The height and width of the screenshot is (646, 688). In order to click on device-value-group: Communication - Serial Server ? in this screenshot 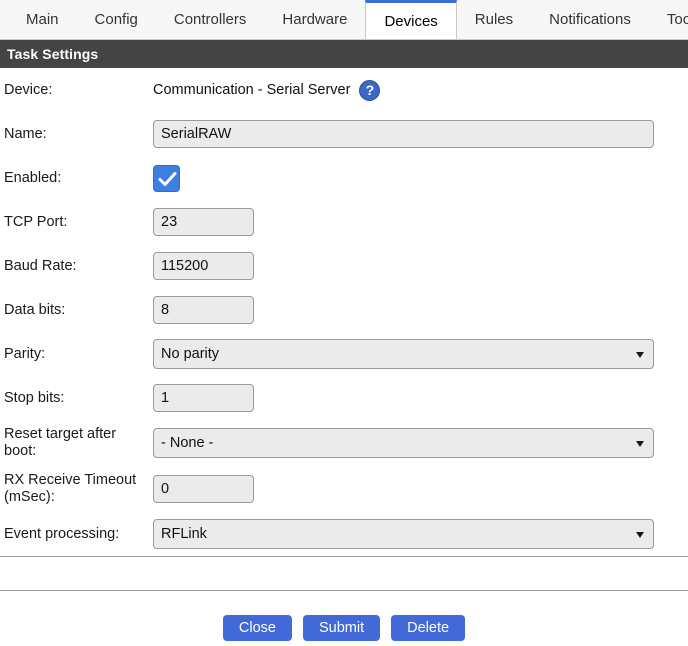, I will do `click(267, 90)`.